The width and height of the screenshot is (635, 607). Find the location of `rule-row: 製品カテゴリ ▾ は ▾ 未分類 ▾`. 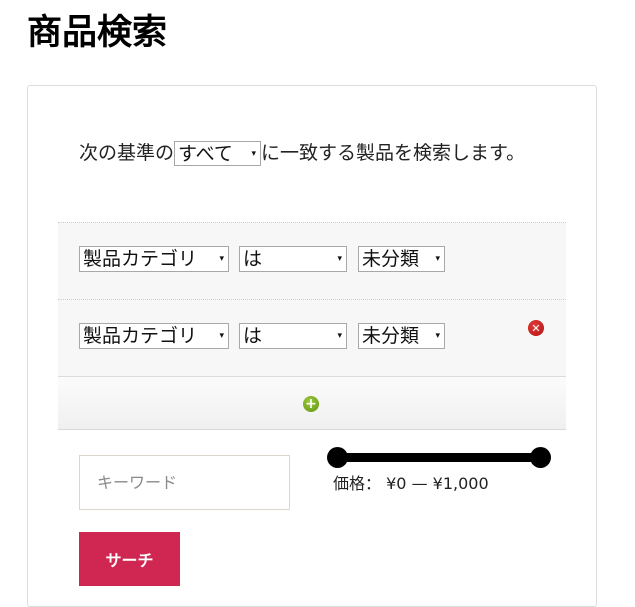

rule-row: 製品カテゴリ ▾ は ▾ 未分類 ▾ is located at coordinates (312, 260).